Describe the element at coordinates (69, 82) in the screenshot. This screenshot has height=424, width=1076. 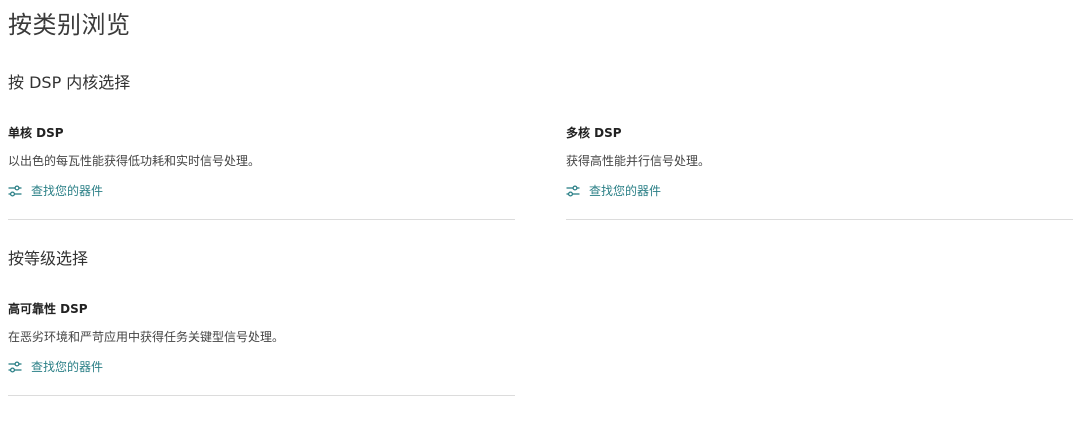
I see `section-title-dsp-core: 按 DSP 内核选择` at that location.